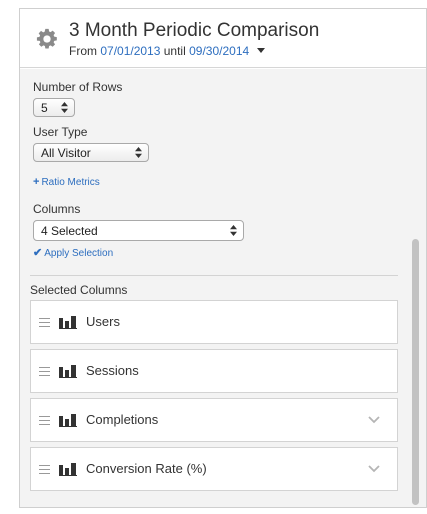 The image size is (427, 514). I want to click on report-title: 3 Month Periodic Comparison, so click(194, 30).